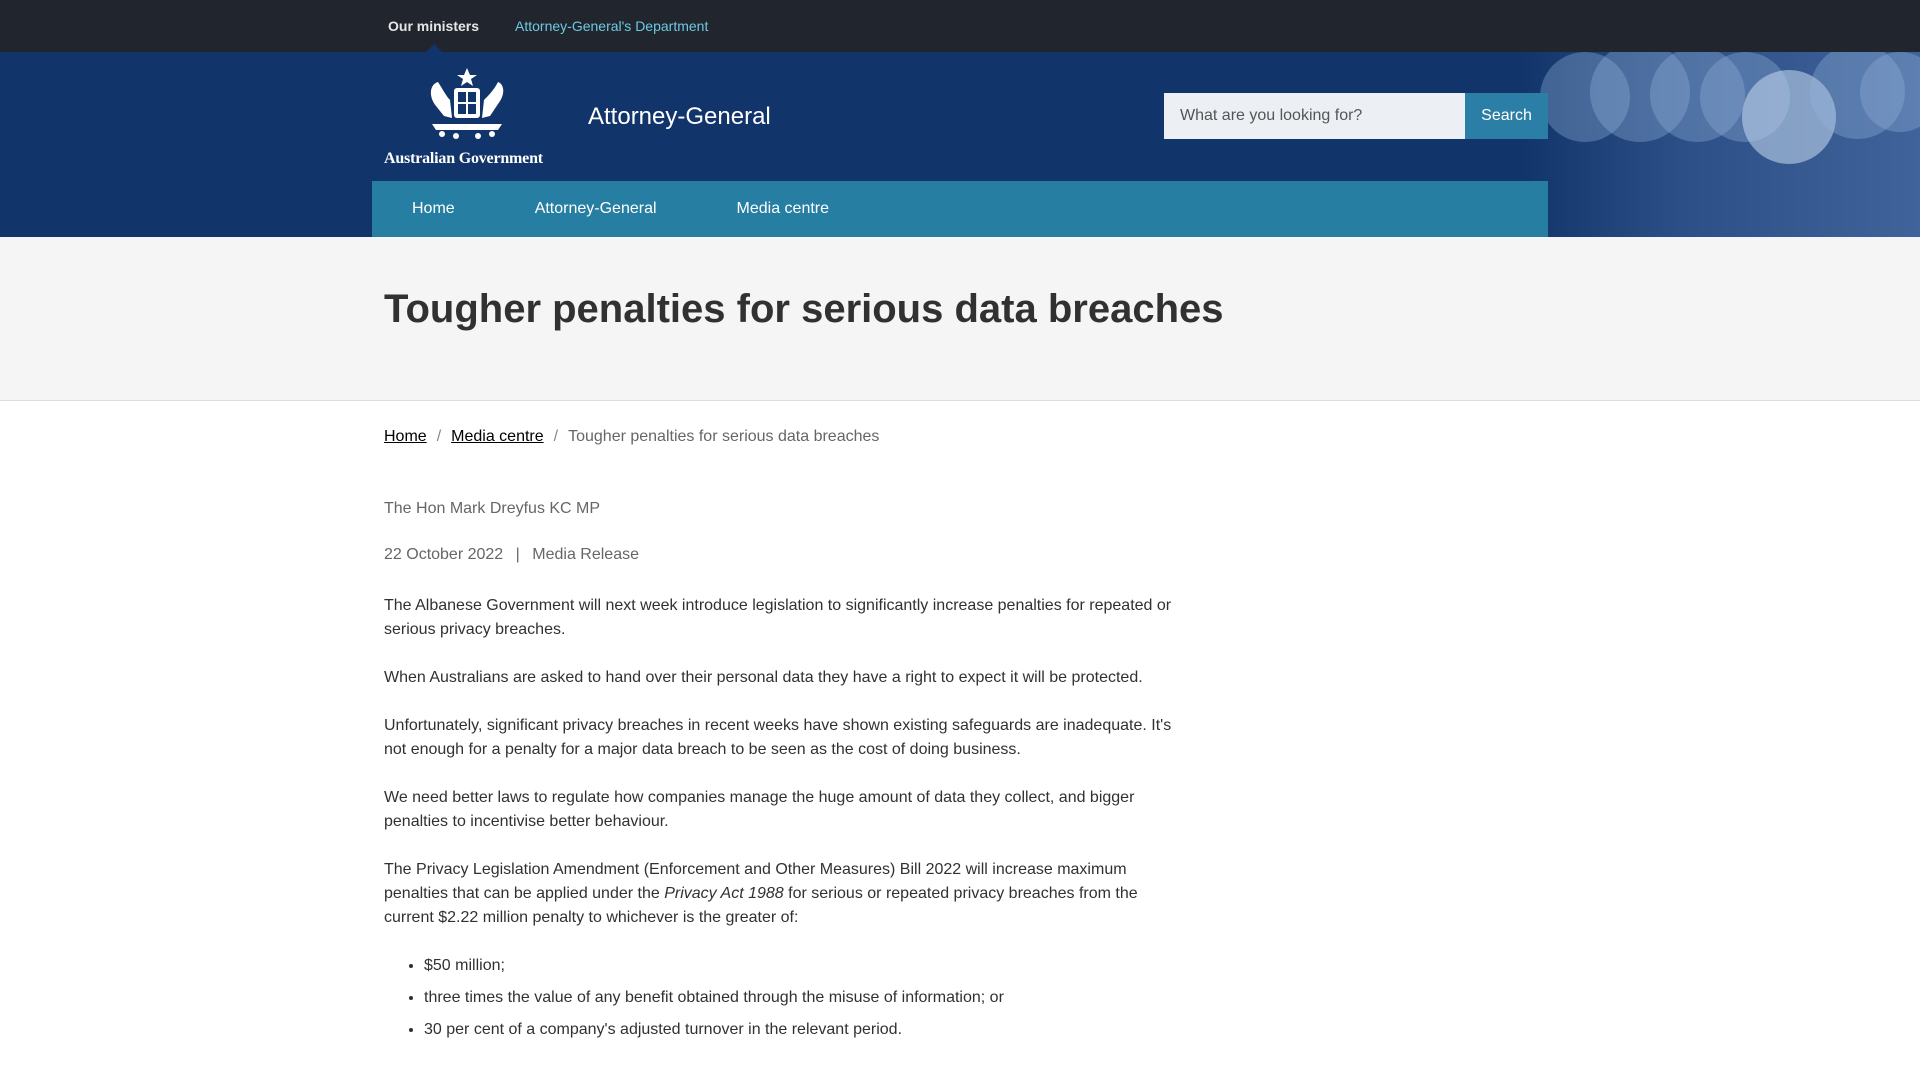 Image resolution: width=1920 pixels, height=1080 pixels. I want to click on search-input, so click(1314, 116).